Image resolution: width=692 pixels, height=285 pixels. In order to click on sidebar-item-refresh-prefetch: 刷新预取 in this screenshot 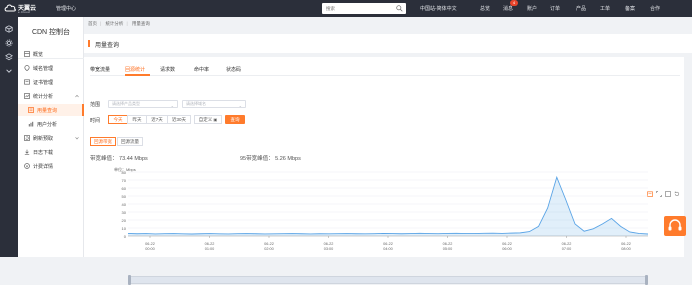, I will do `click(51, 138)`.